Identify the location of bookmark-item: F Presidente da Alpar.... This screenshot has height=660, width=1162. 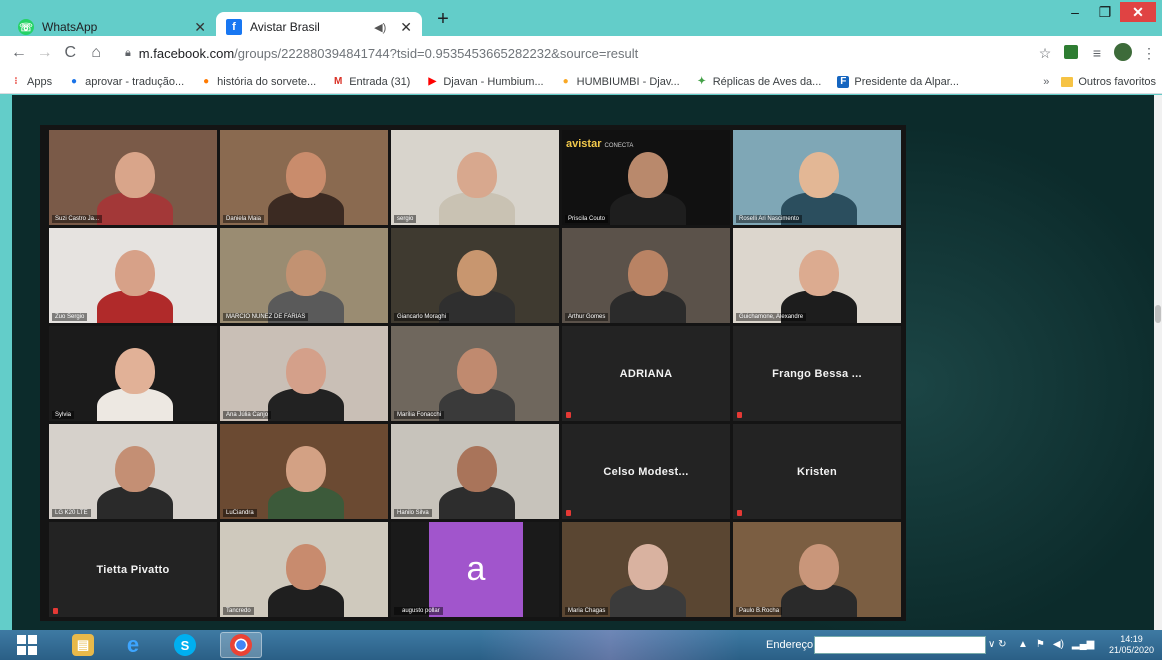
(898, 81).